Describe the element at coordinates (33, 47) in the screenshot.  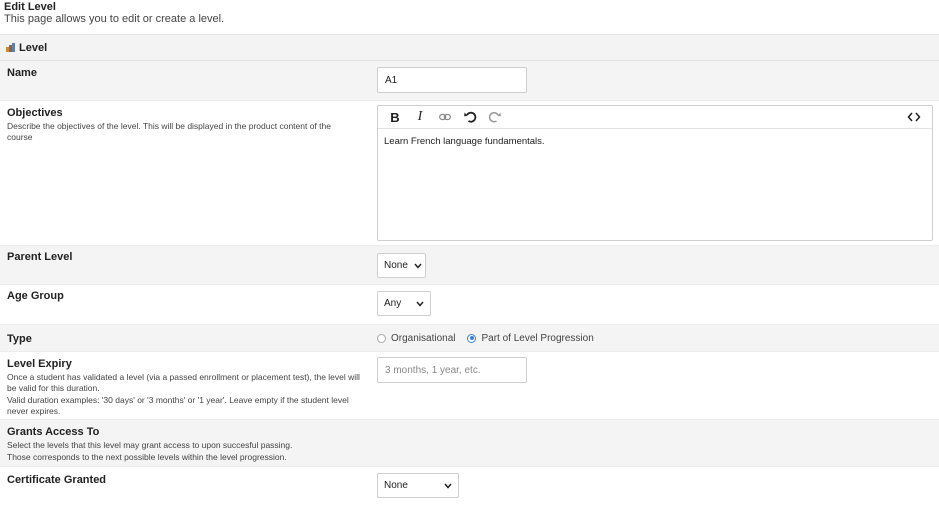
I see `section-title: Level` at that location.